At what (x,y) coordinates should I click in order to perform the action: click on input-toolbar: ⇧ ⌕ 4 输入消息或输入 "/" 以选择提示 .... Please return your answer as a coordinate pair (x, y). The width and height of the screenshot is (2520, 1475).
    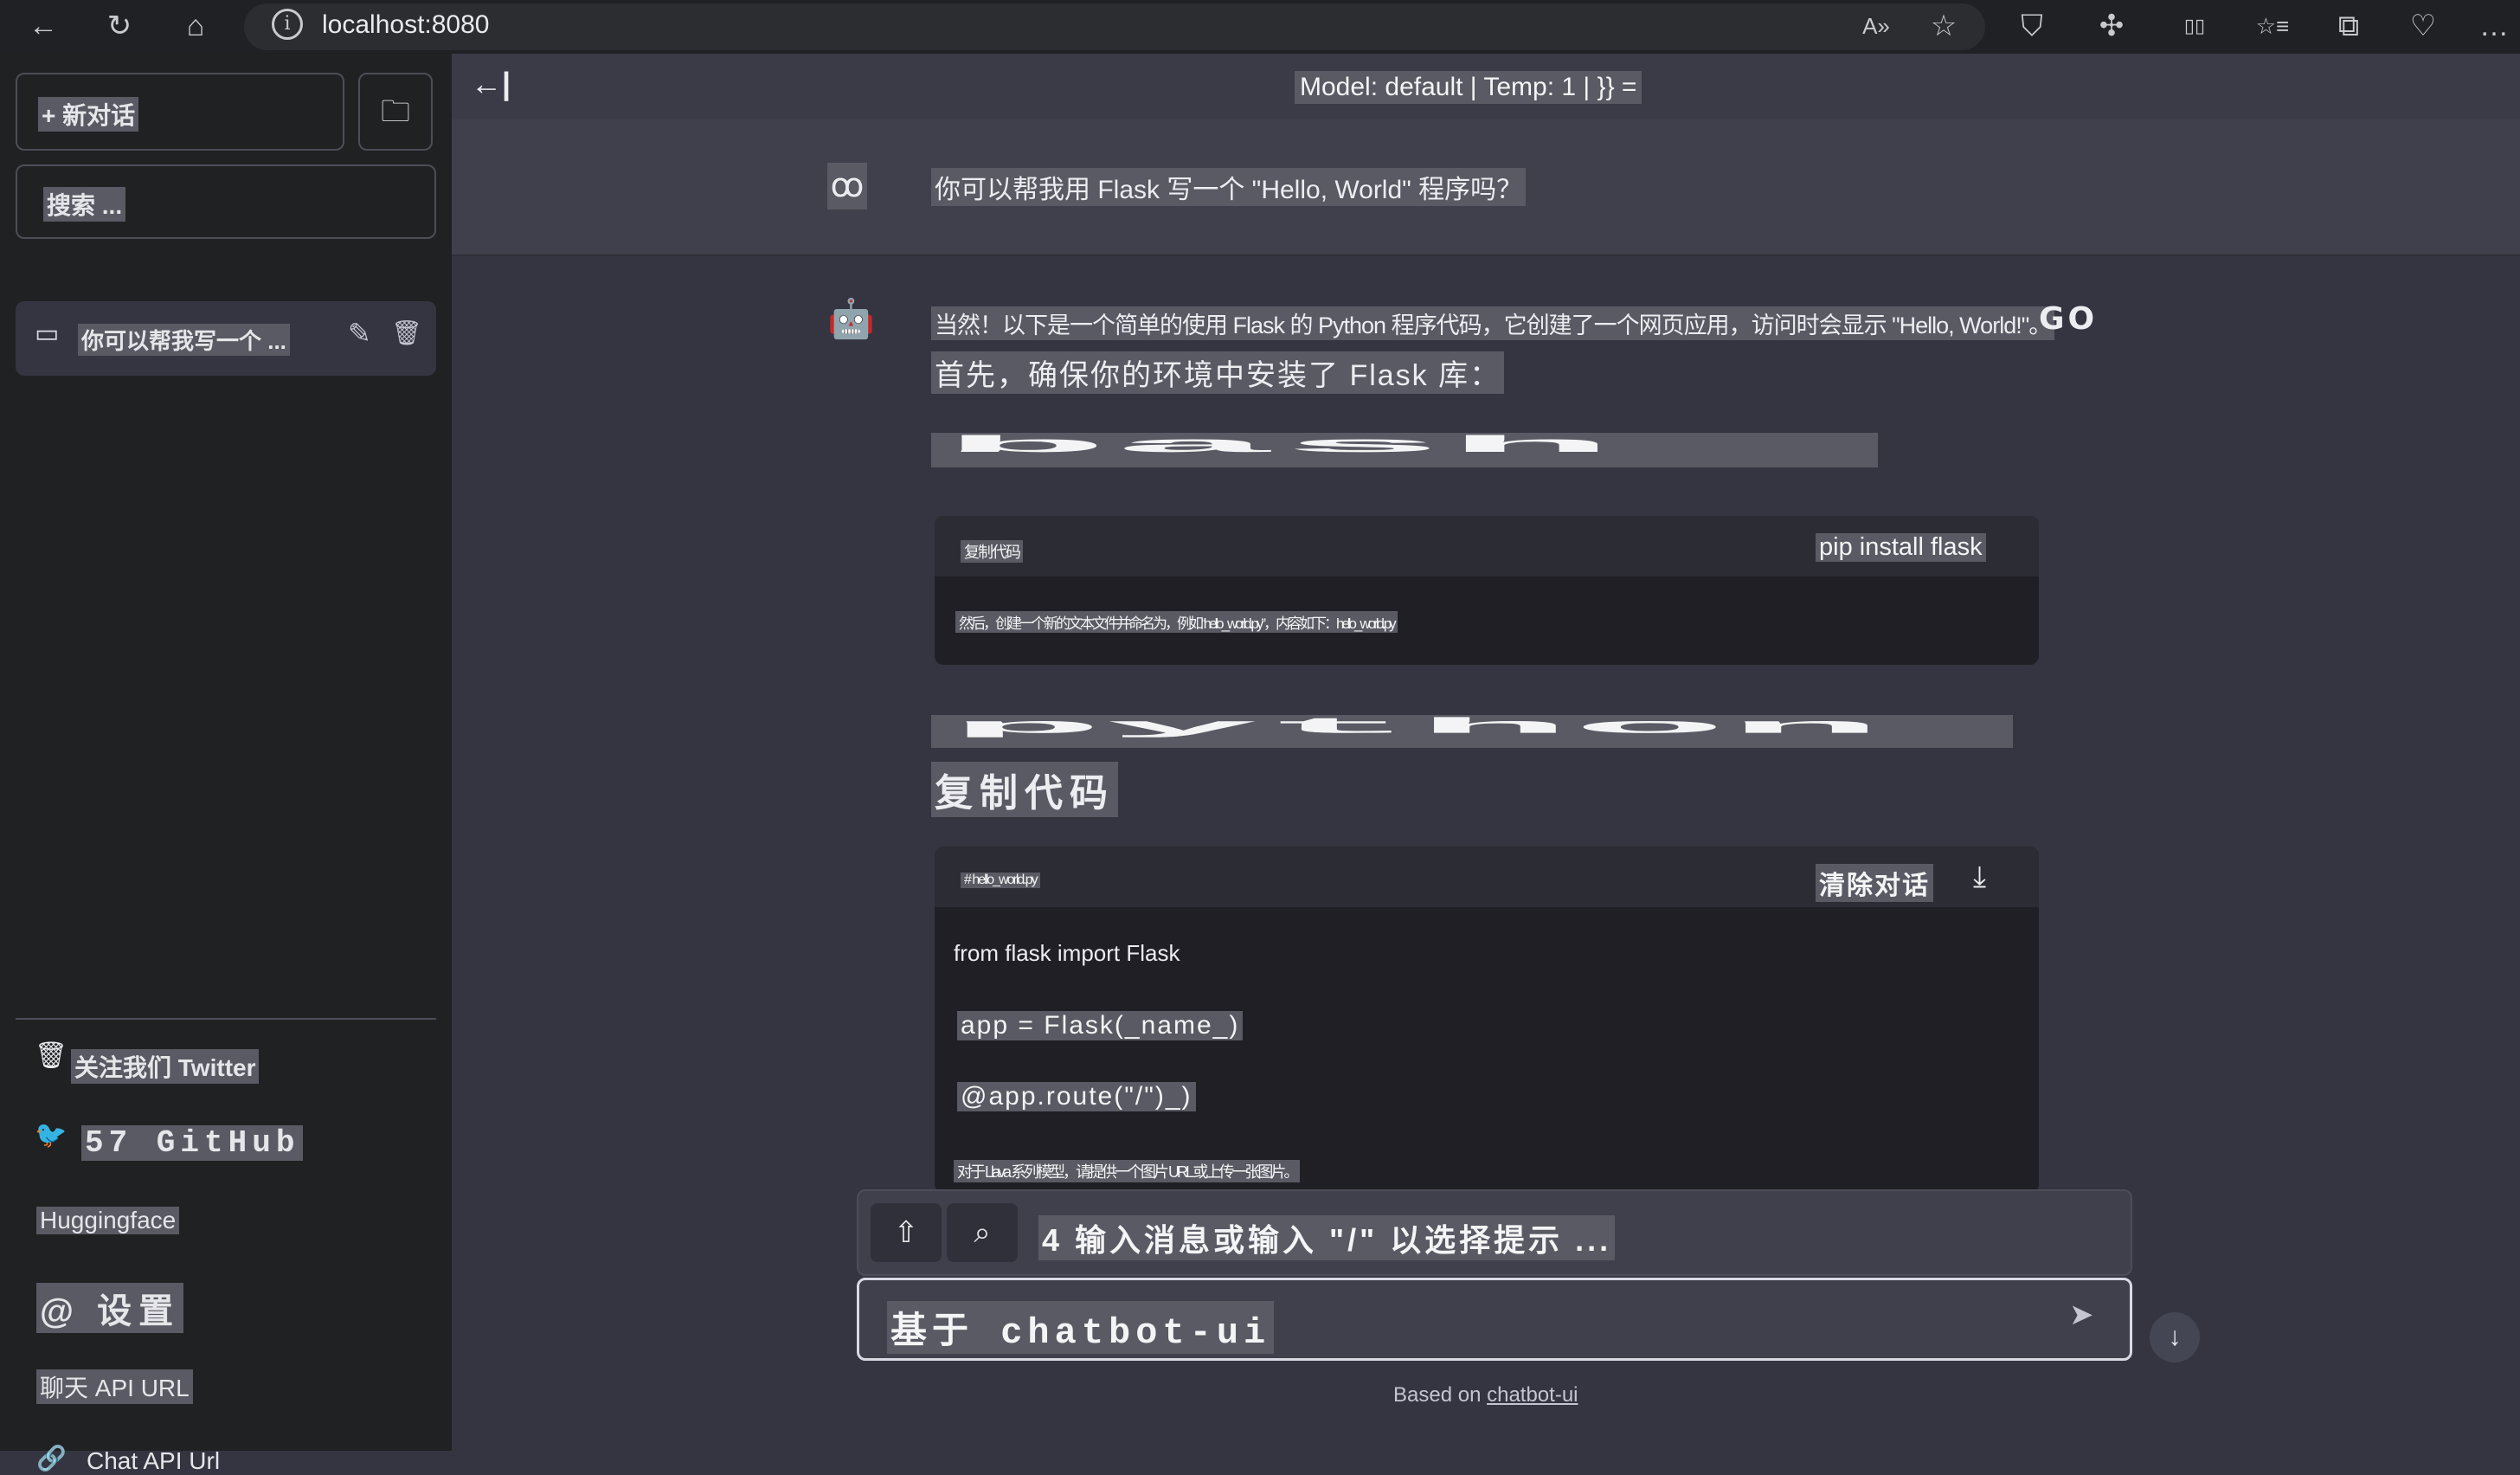
    Looking at the image, I should click on (1494, 1232).